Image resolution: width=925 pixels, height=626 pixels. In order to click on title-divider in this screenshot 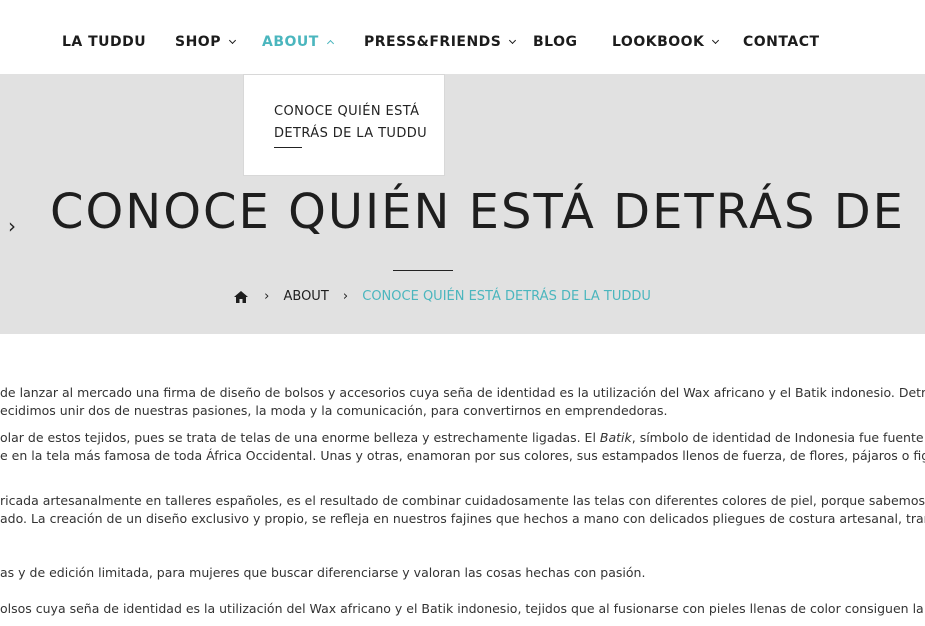, I will do `click(423, 270)`.